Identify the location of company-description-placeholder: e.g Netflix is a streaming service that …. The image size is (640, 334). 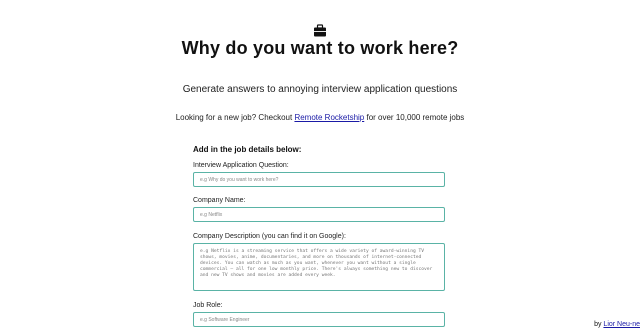
(316, 263).